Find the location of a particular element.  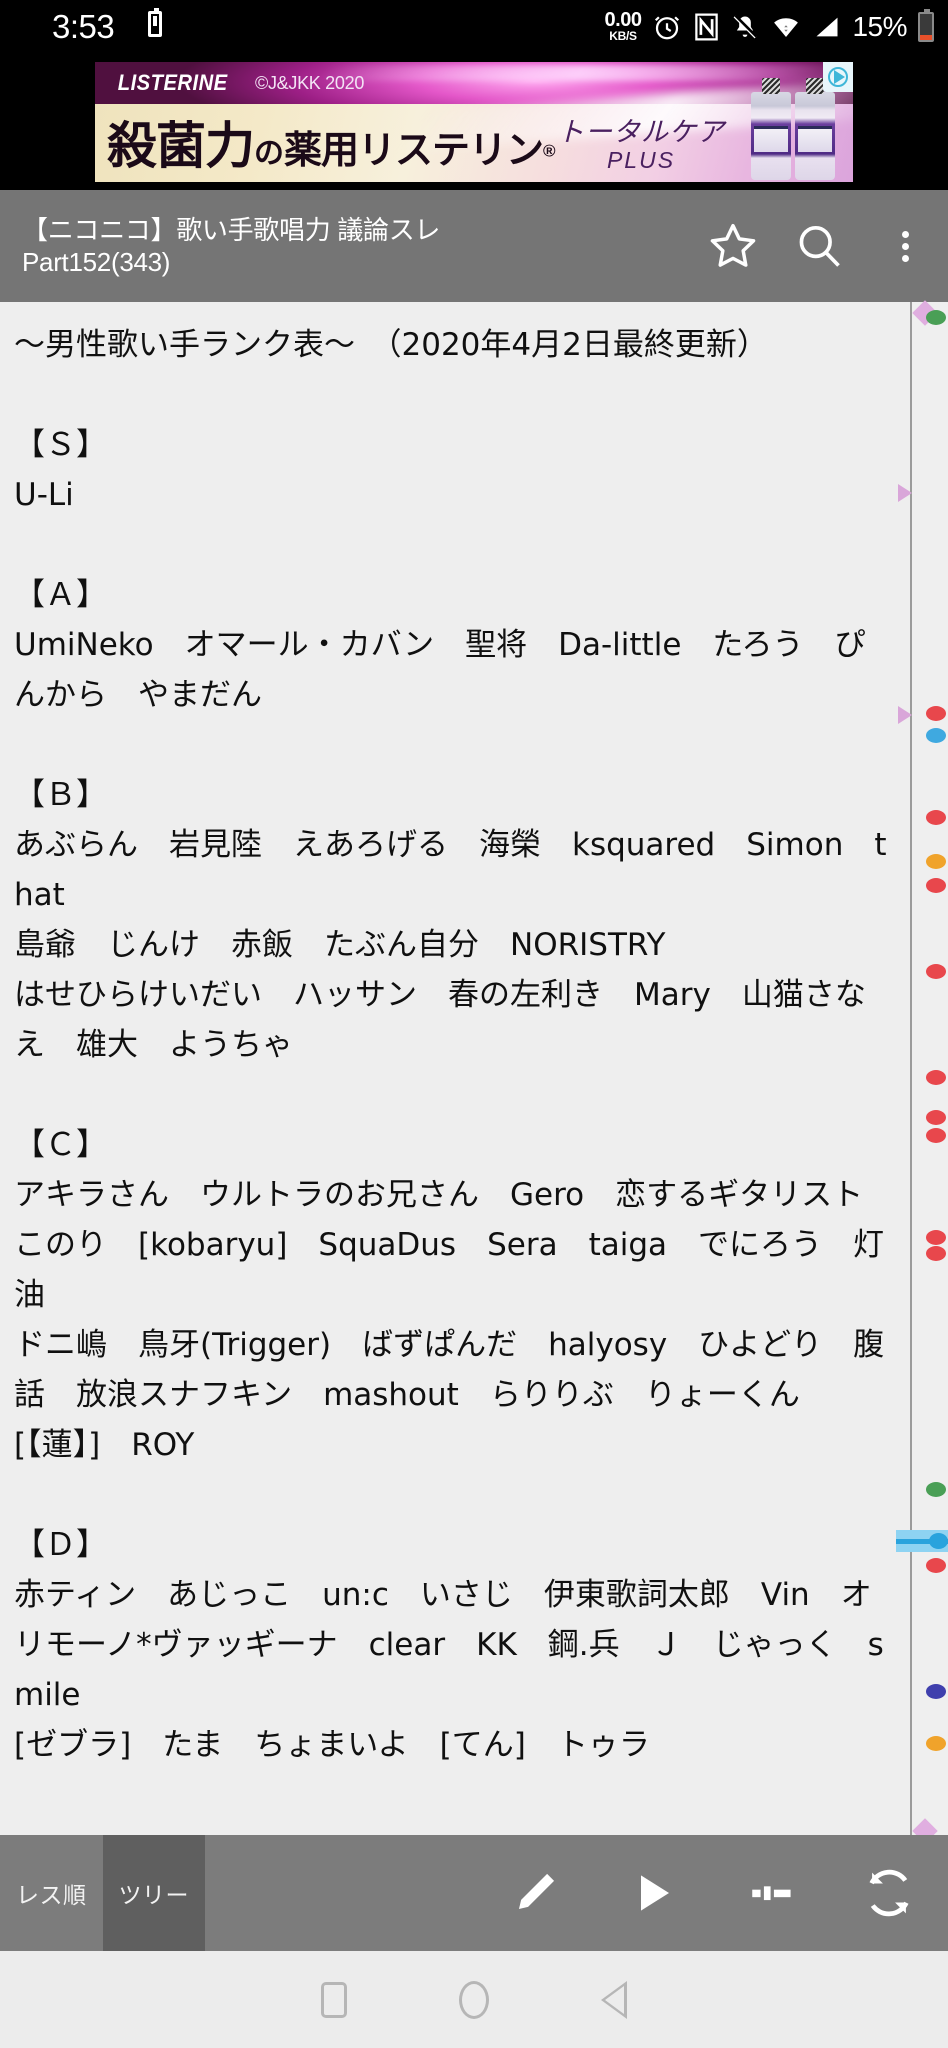

network-speed-unit: KB/S is located at coordinates (623, 36).